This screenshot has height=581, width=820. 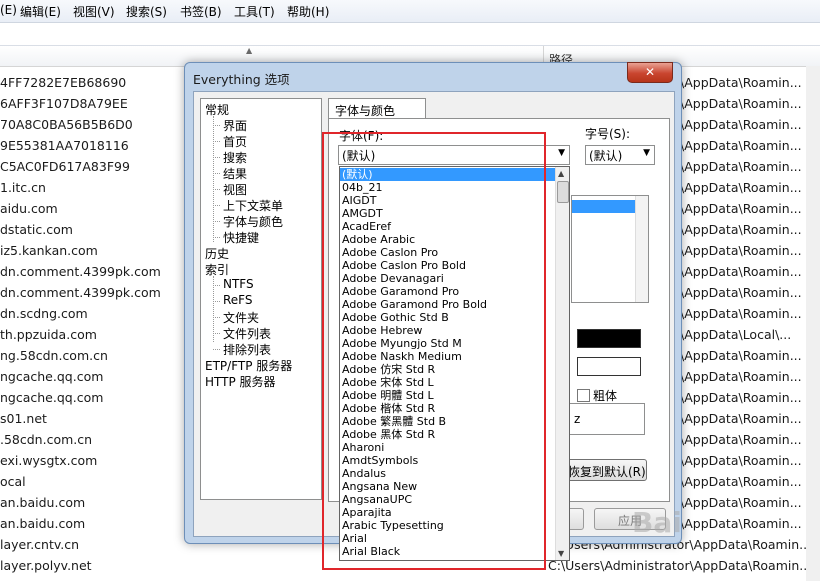 What do you see at coordinates (63, 82) in the screenshot?
I see `list-item-name: 4FF7282E7EB68690` at bounding box center [63, 82].